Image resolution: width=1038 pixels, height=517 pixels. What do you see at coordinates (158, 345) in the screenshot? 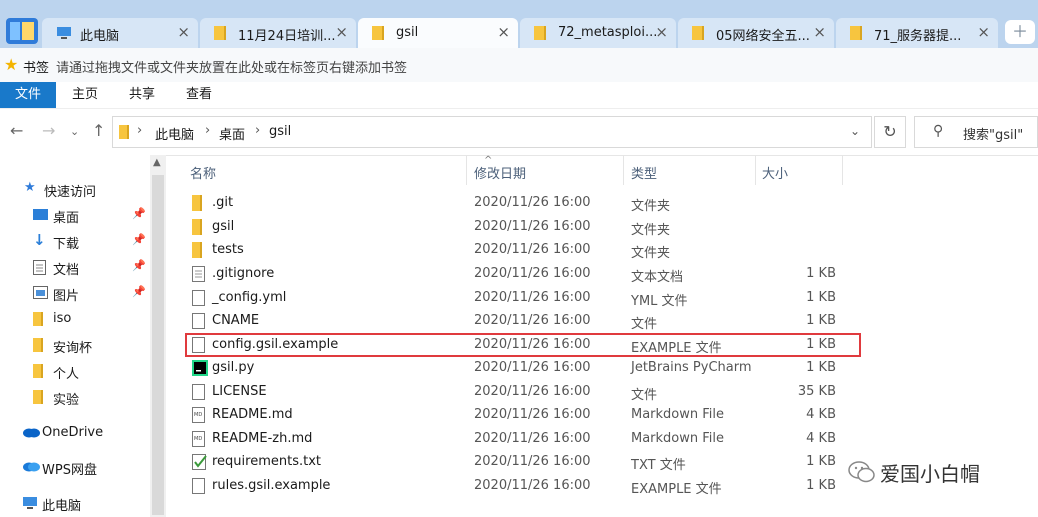
I see `scrollbar-thumb` at bounding box center [158, 345].